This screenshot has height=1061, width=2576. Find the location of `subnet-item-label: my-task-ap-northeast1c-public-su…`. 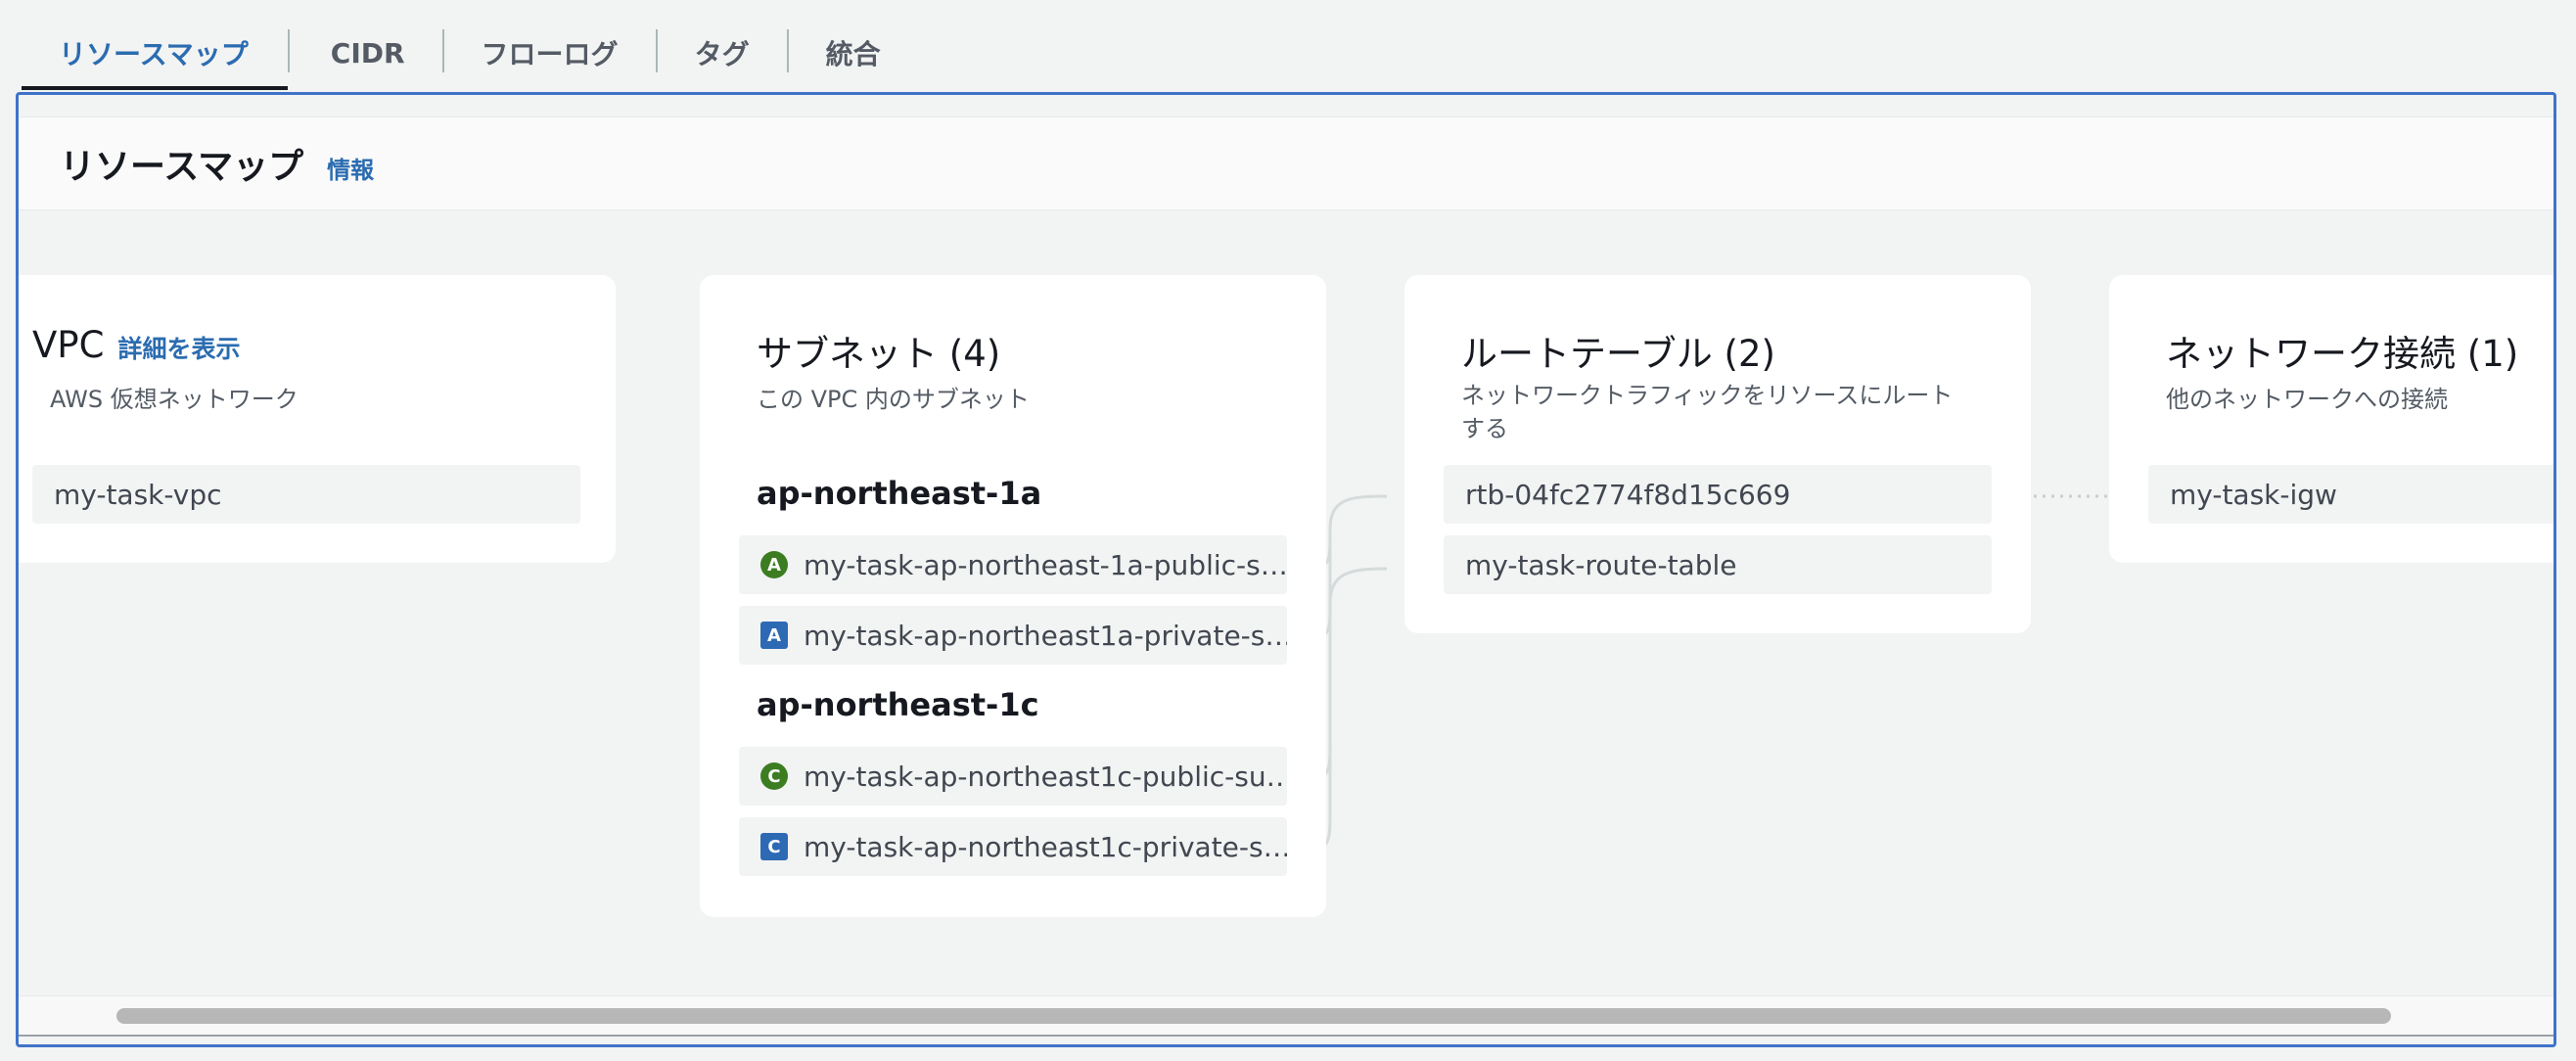

subnet-item-label: my-task-ap-northeast1c-public-su… is located at coordinates (1045, 776).